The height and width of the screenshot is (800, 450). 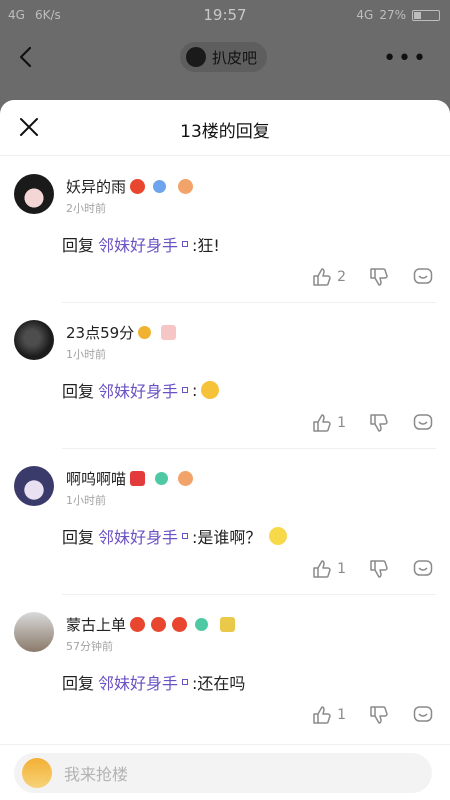 What do you see at coordinates (37, 773) in the screenshot?
I see `user-avatar-icon` at bounding box center [37, 773].